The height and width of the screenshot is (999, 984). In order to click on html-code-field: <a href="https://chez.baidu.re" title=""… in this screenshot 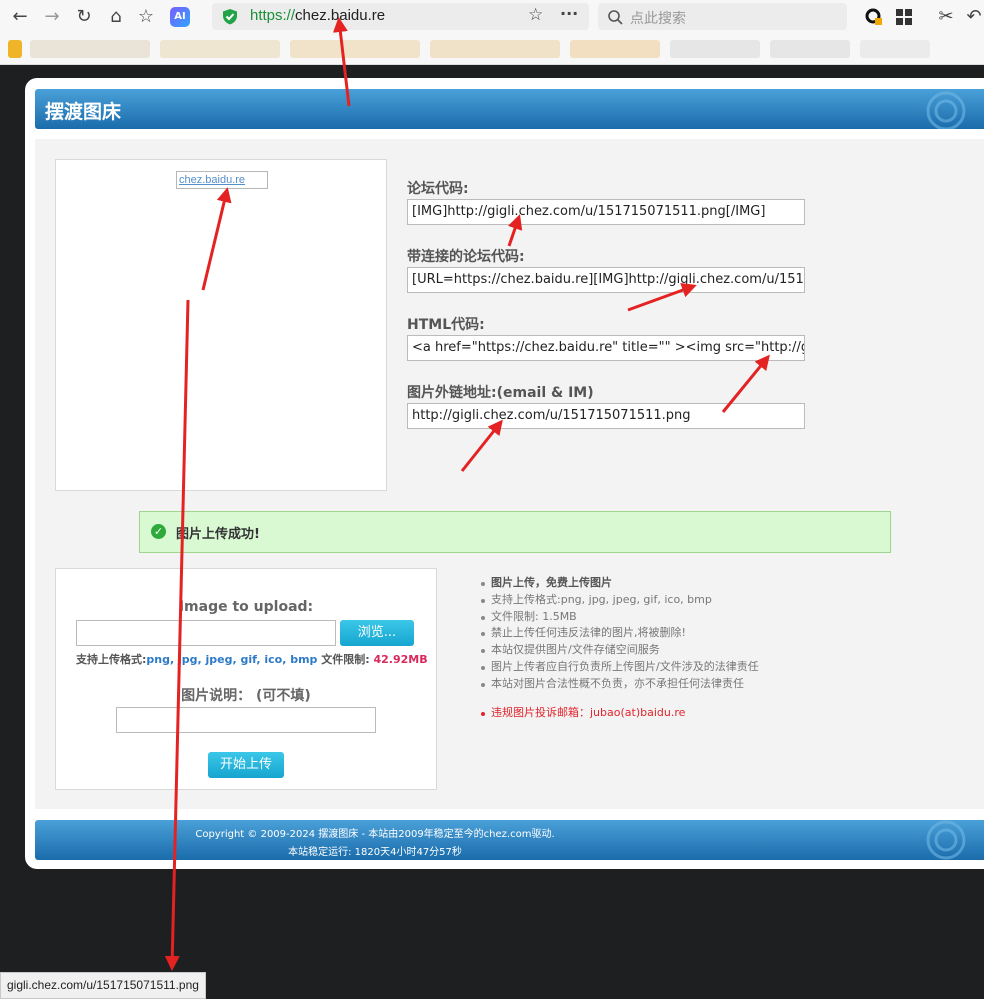, I will do `click(606, 348)`.